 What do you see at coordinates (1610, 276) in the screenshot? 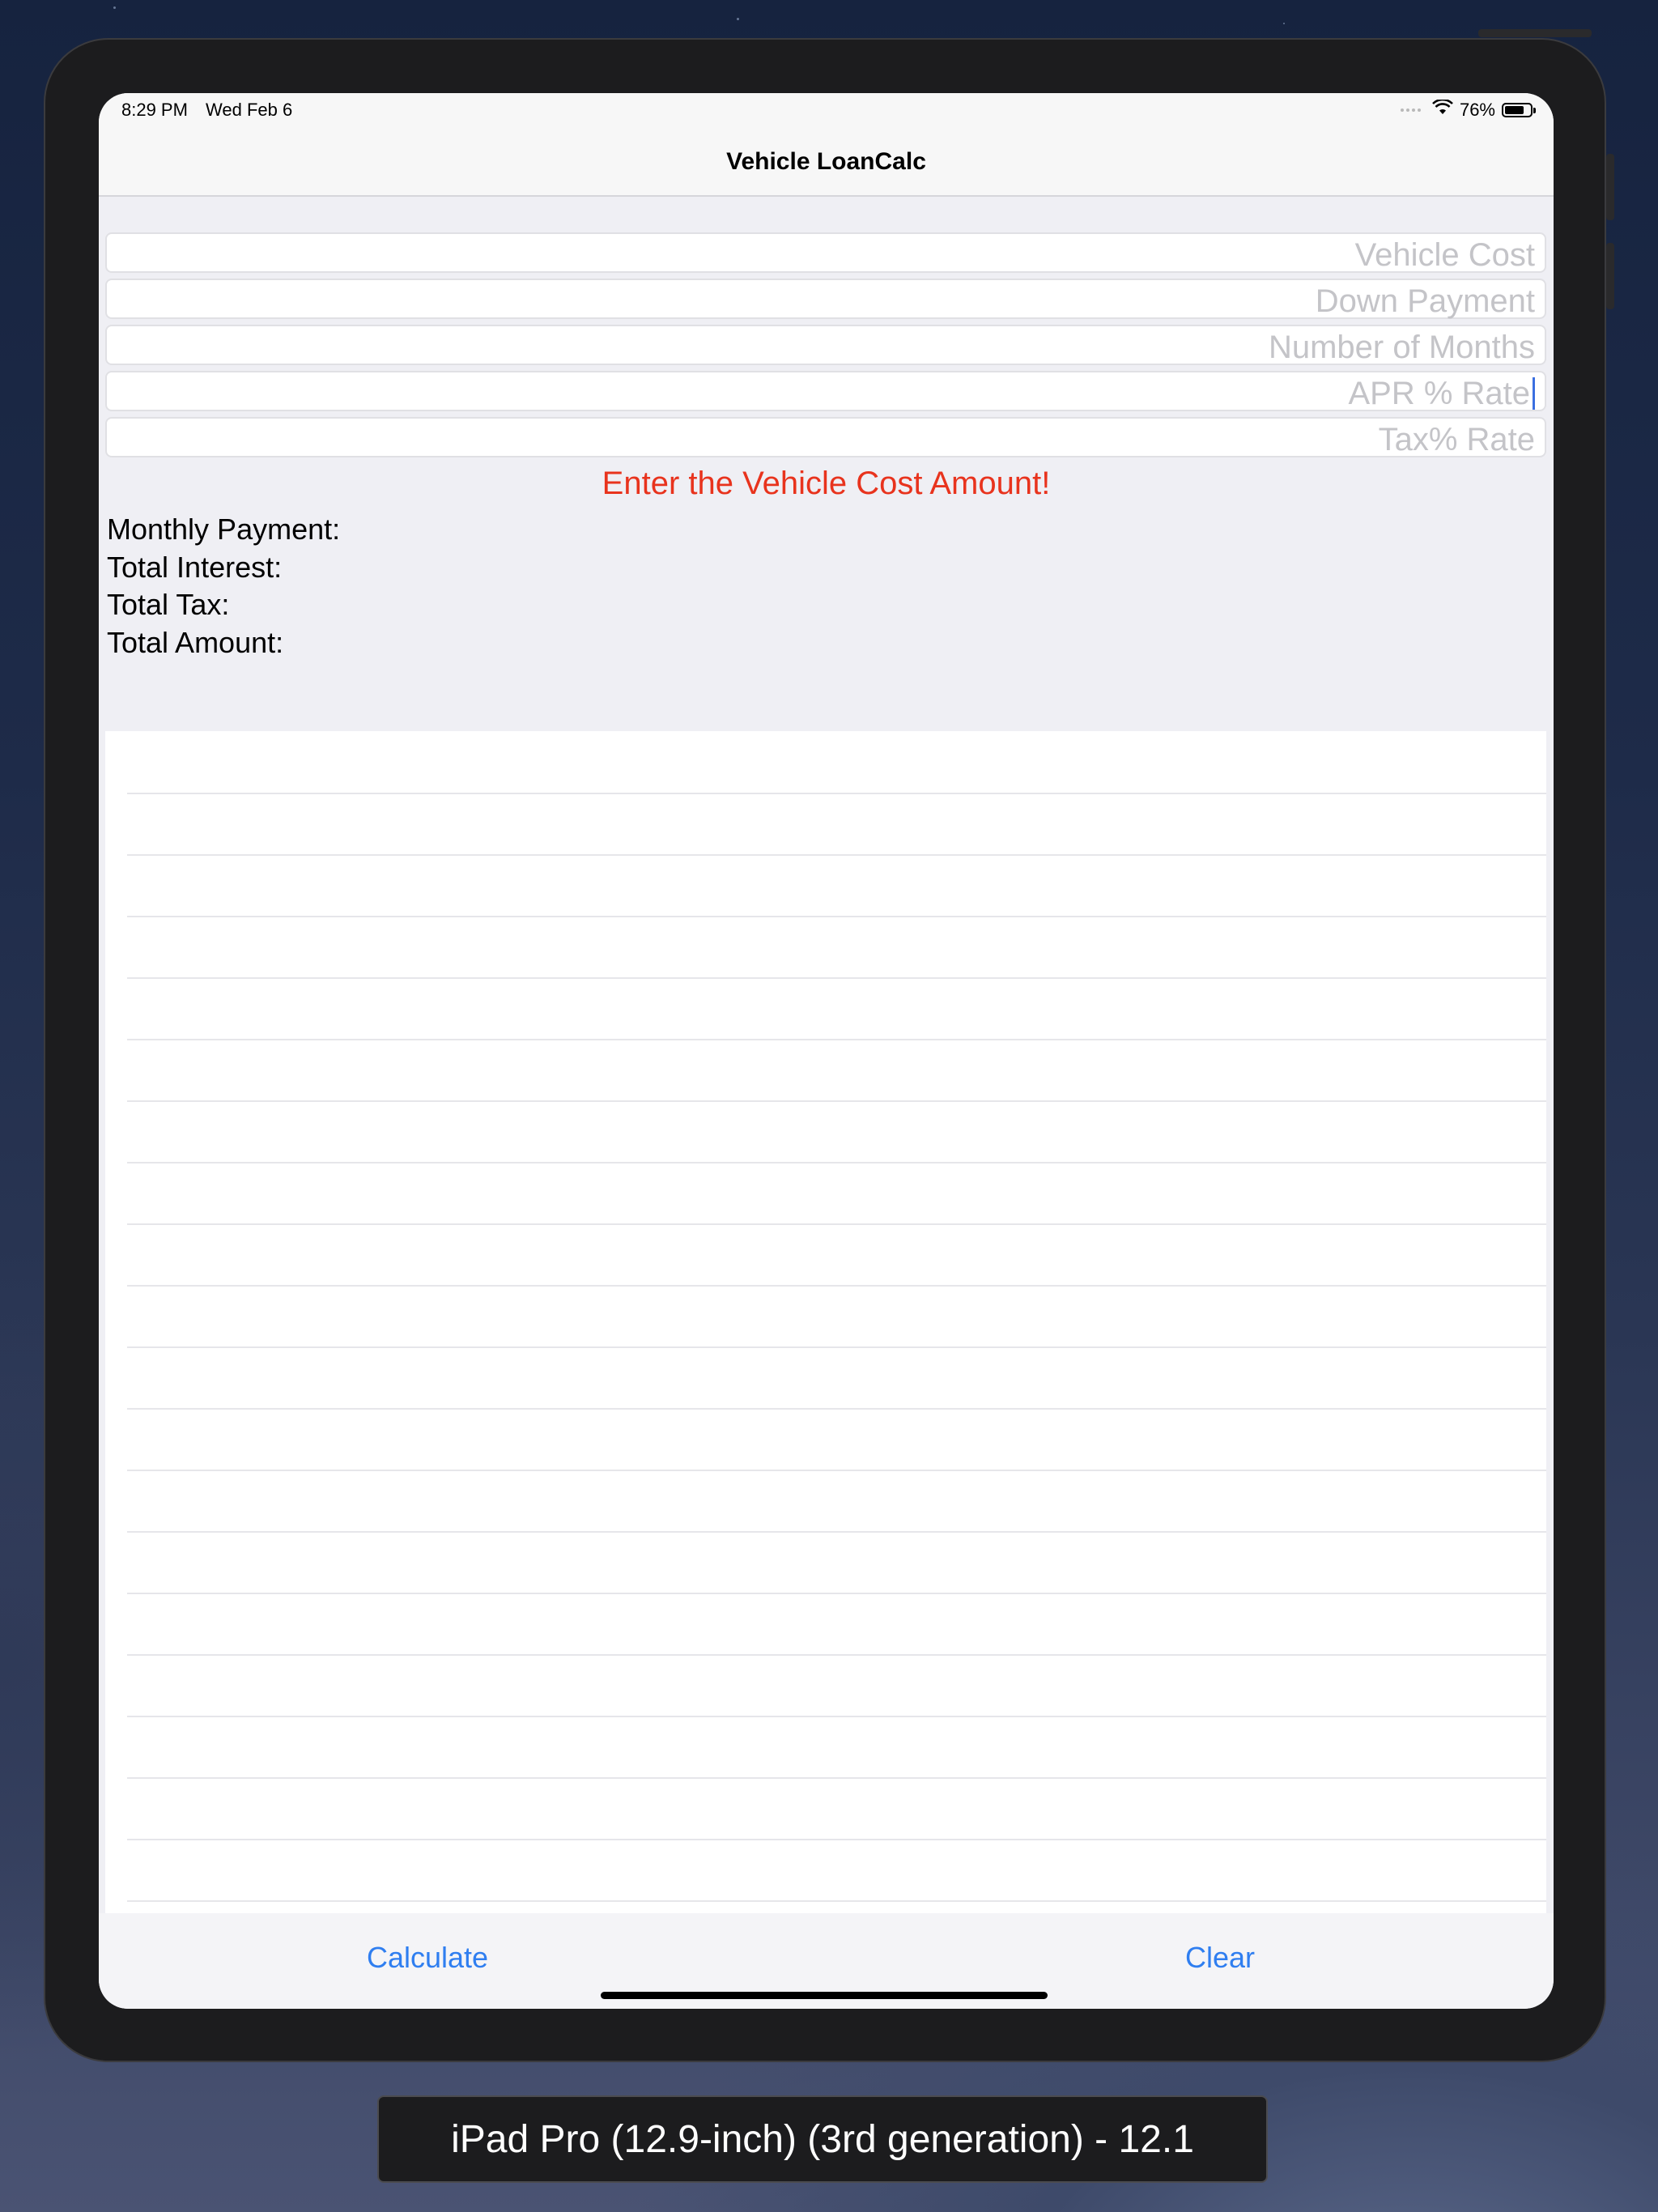
I see `volume-down-button` at bounding box center [1610, 276].